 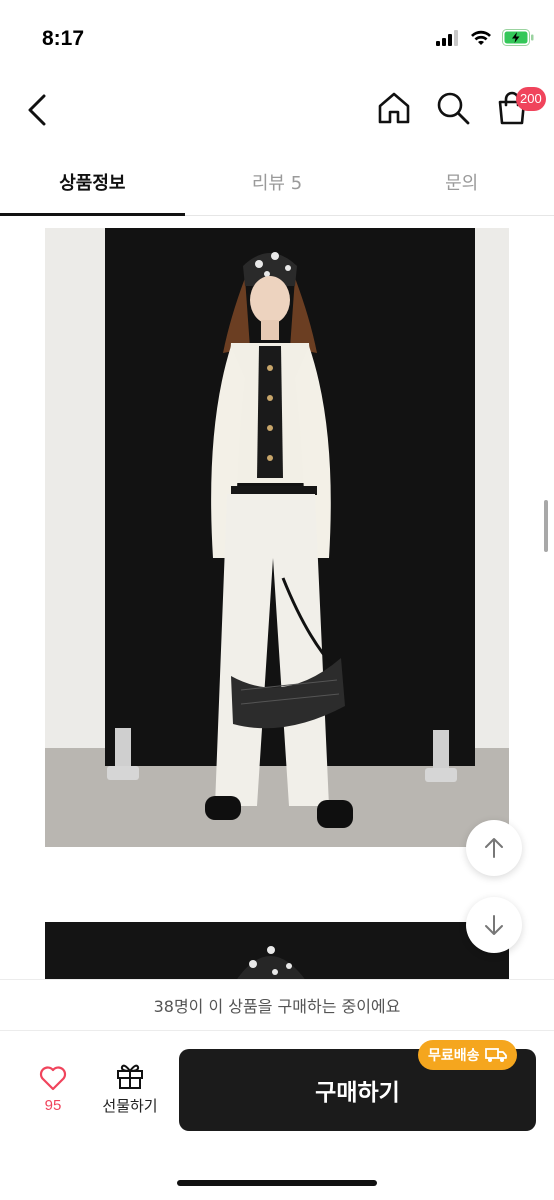 I want to click on like-button: 95, so click(x=53, y=1095).